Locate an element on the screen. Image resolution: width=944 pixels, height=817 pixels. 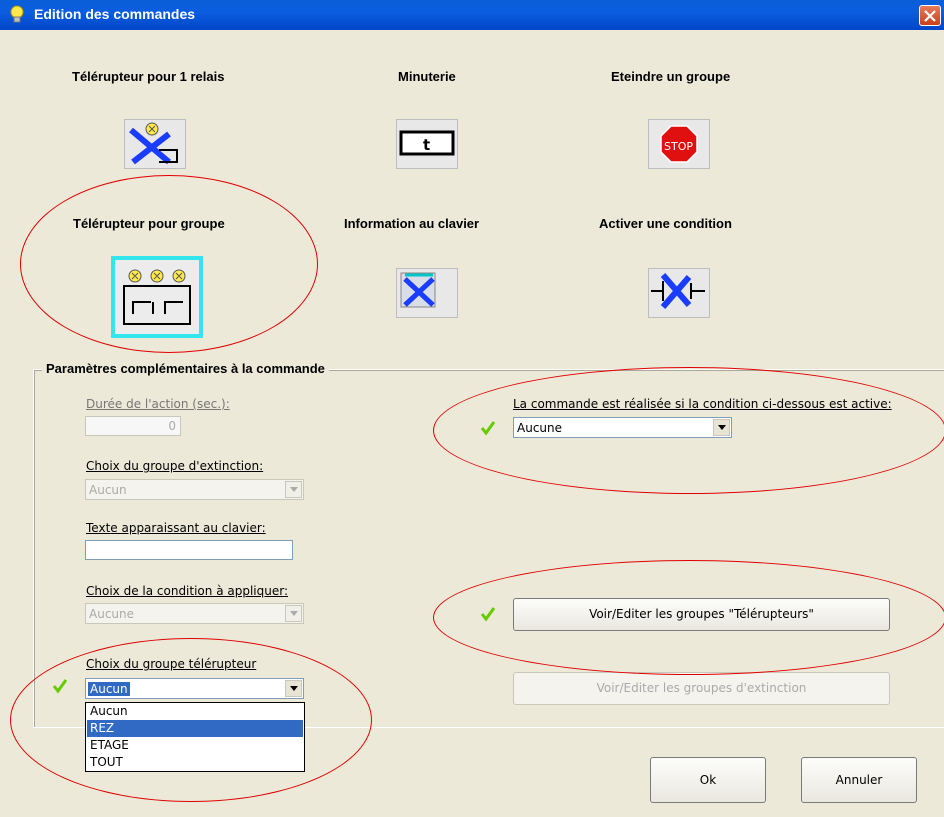
close-icon is located at coordinates (930, 16).